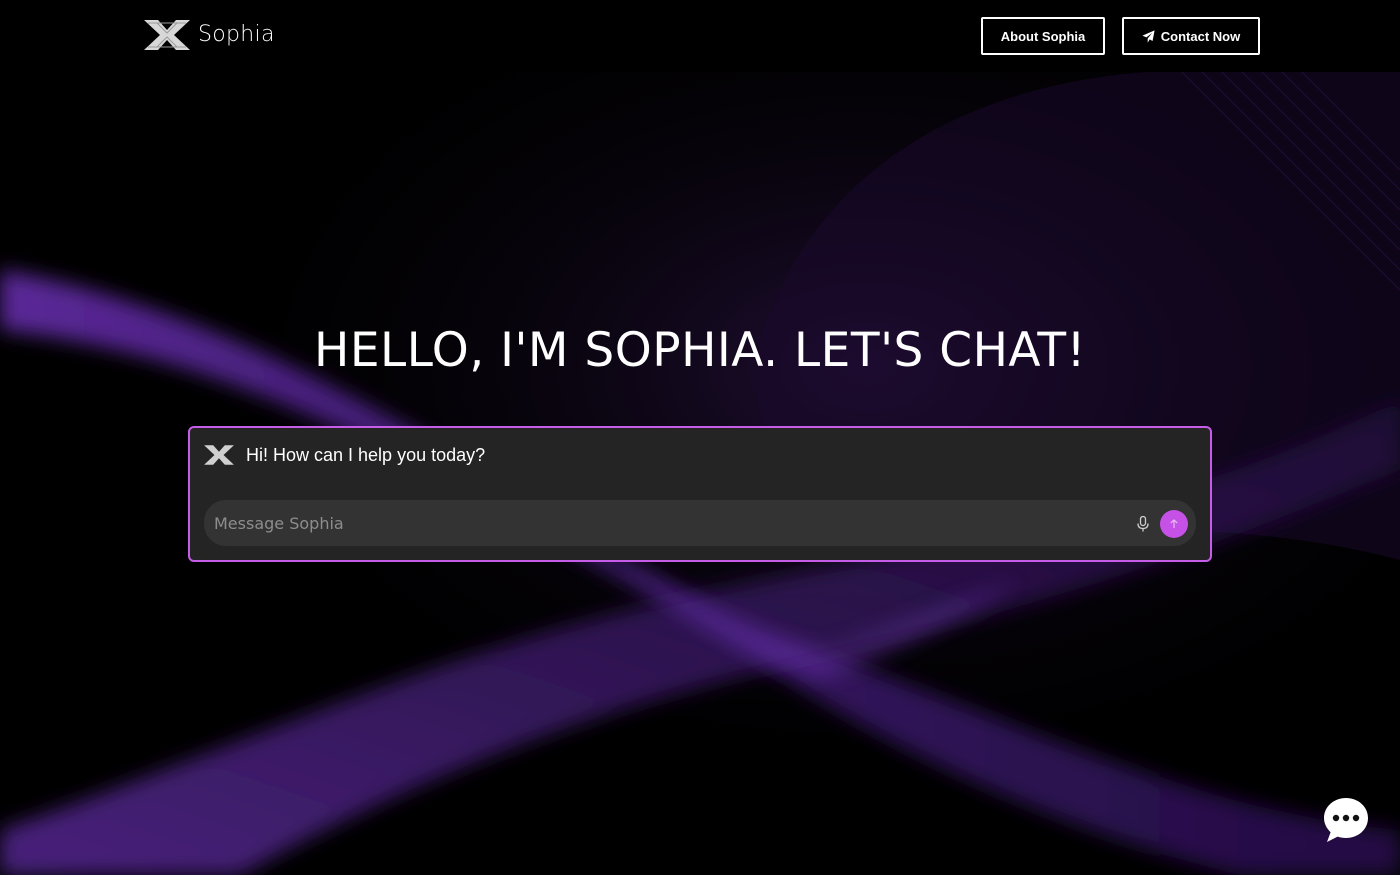 Image resolution: width=1400 pixels, height=875 pixels. I want to click on chat-bubble-icon, so click(1346, 820).